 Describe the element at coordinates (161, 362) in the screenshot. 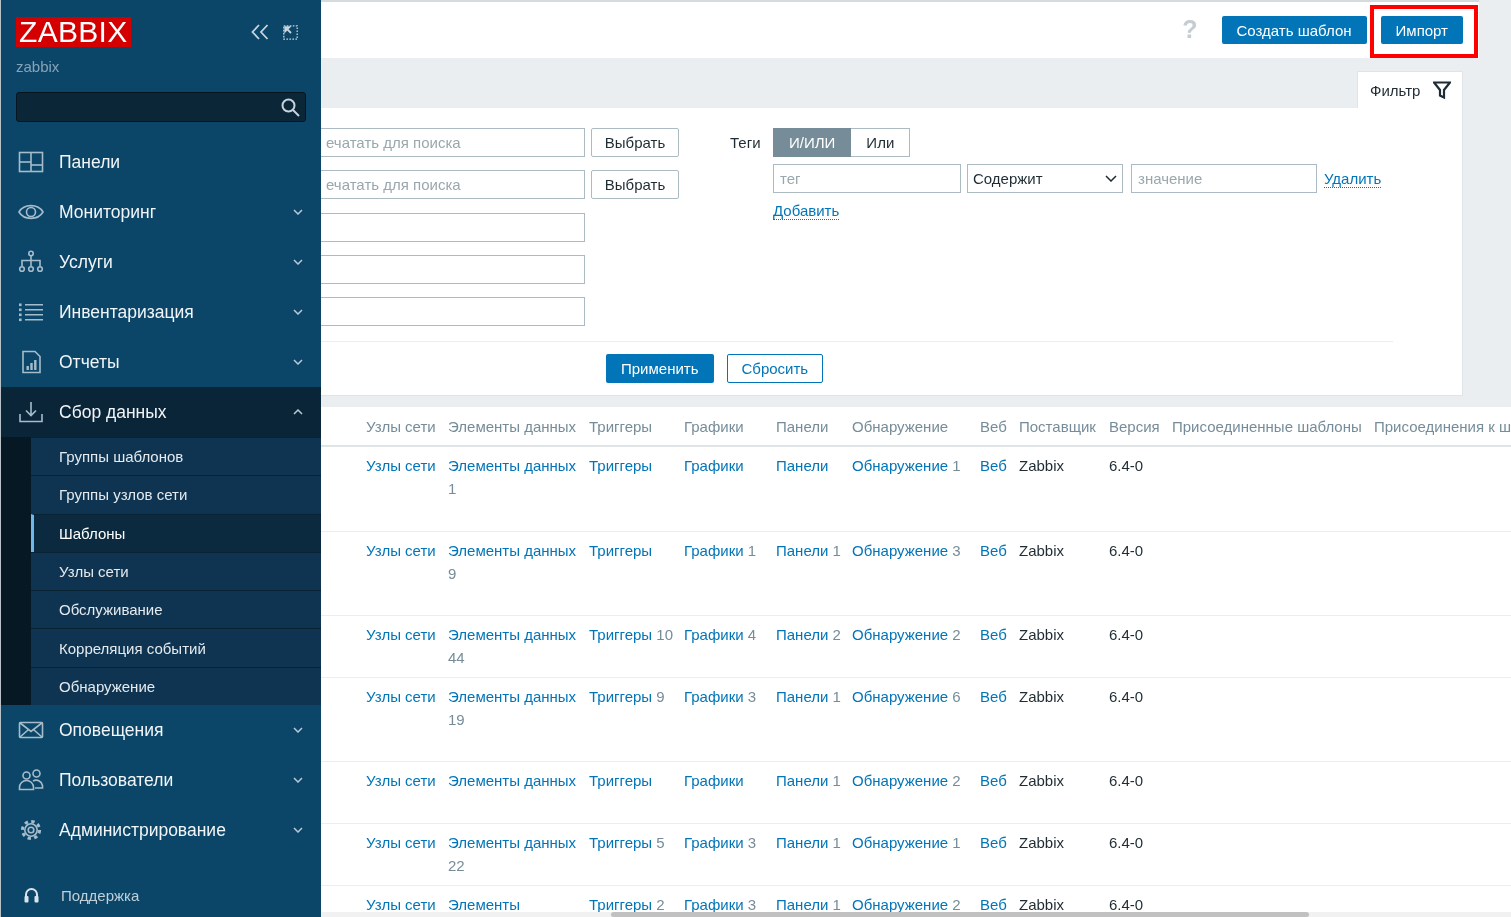

I see `menu-item: Отчеты` at that location.